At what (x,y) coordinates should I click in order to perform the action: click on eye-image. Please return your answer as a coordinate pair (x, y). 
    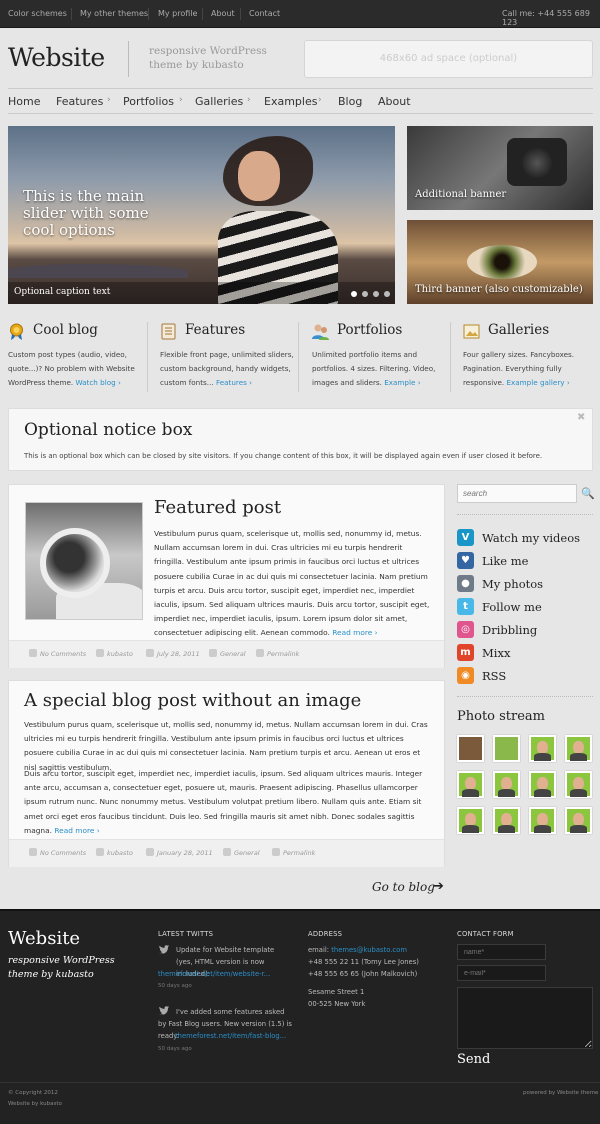
    Looking at the image, I should click on (502, 262).